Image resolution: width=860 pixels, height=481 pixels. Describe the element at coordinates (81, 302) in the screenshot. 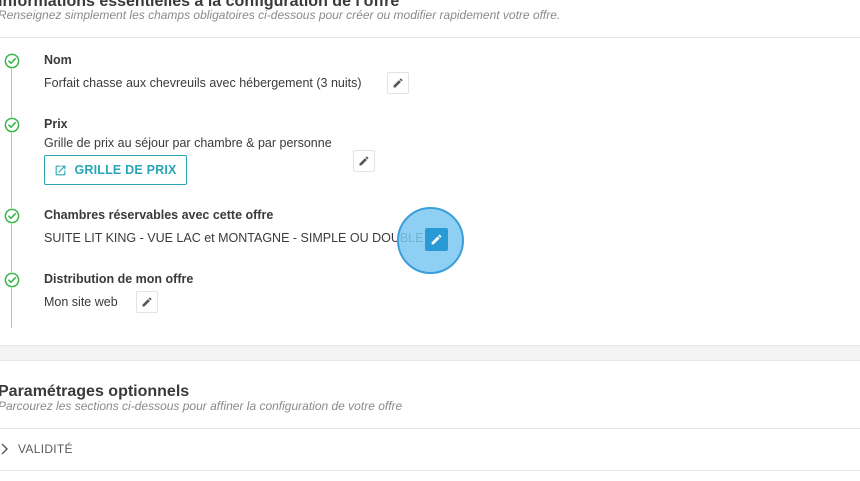

I see `step-value-distribution: Mon site web` at that location.